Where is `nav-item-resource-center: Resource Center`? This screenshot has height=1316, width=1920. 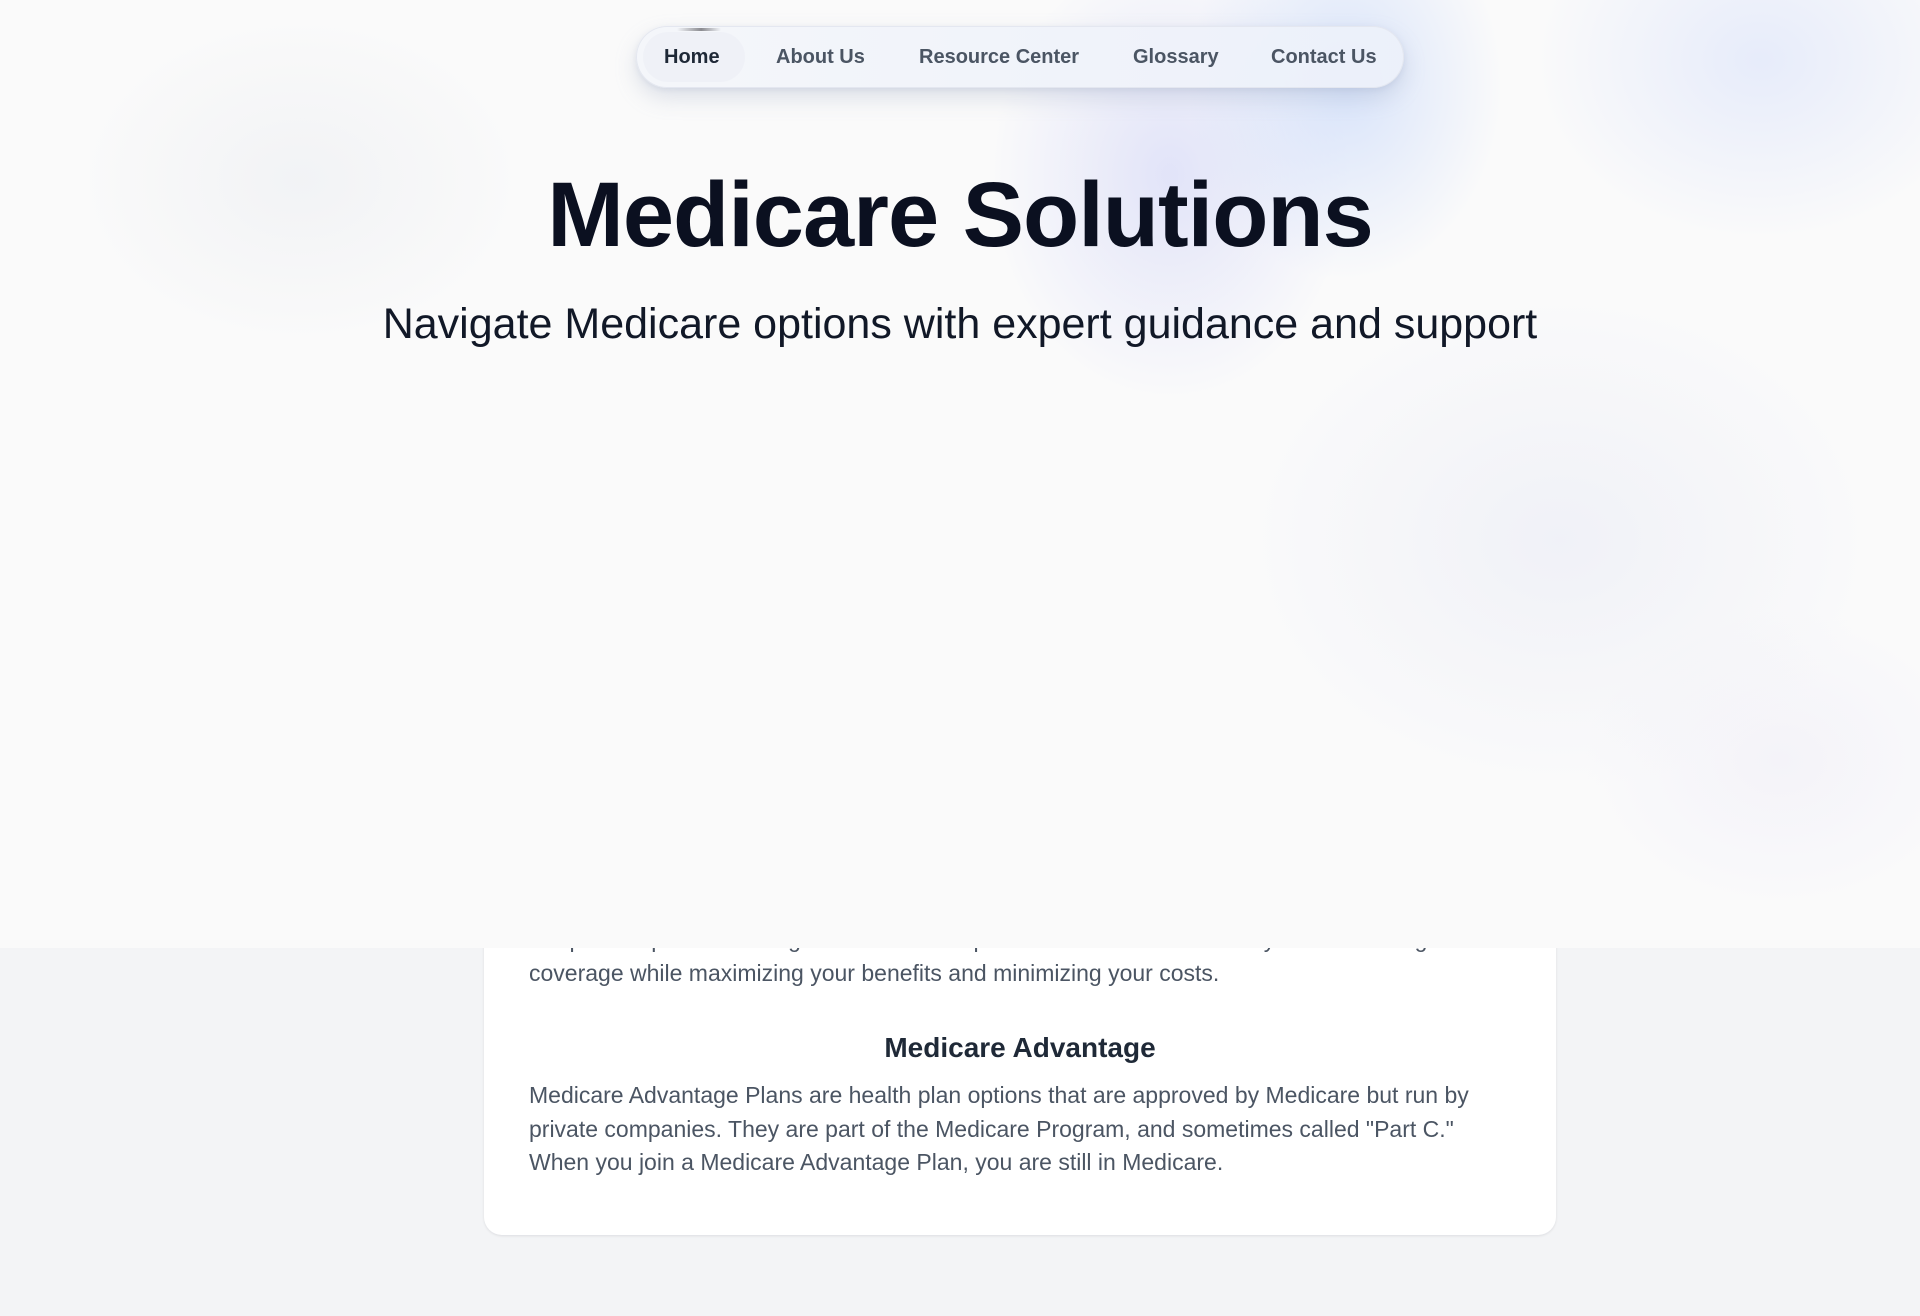 nav-item-resource-center: Resource Center is located at coordinates (999, 57).